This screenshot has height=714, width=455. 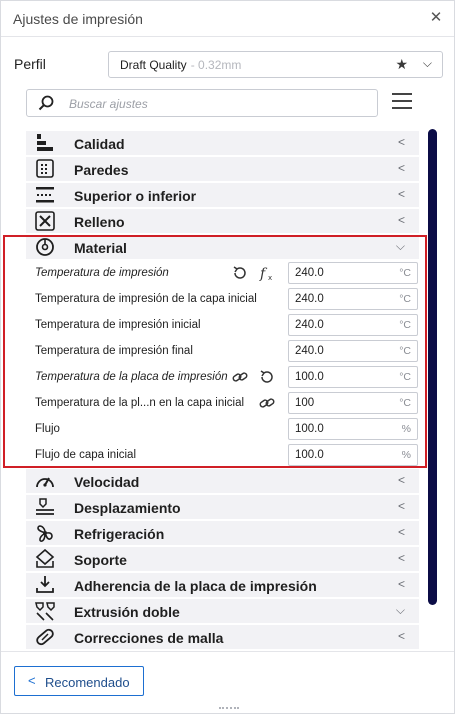 I want to click on profile-suffix: - 0.32mm, so click(x=216, y=65).